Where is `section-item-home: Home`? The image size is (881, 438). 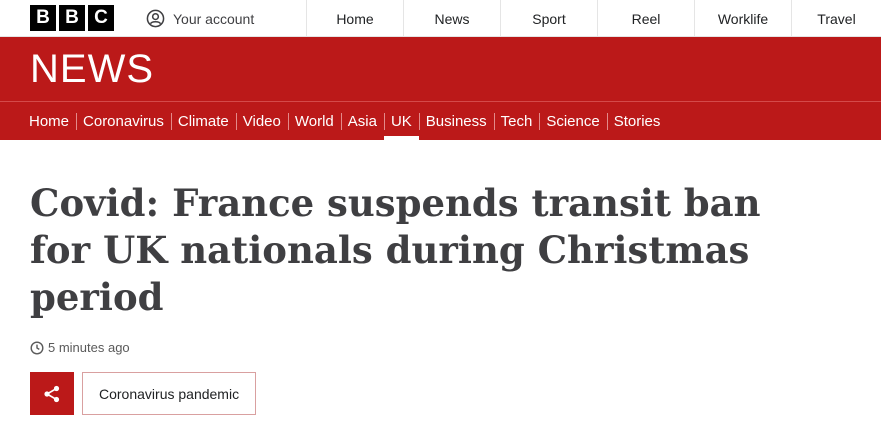
section-item-home: Home is located at coordinates (49, 121).